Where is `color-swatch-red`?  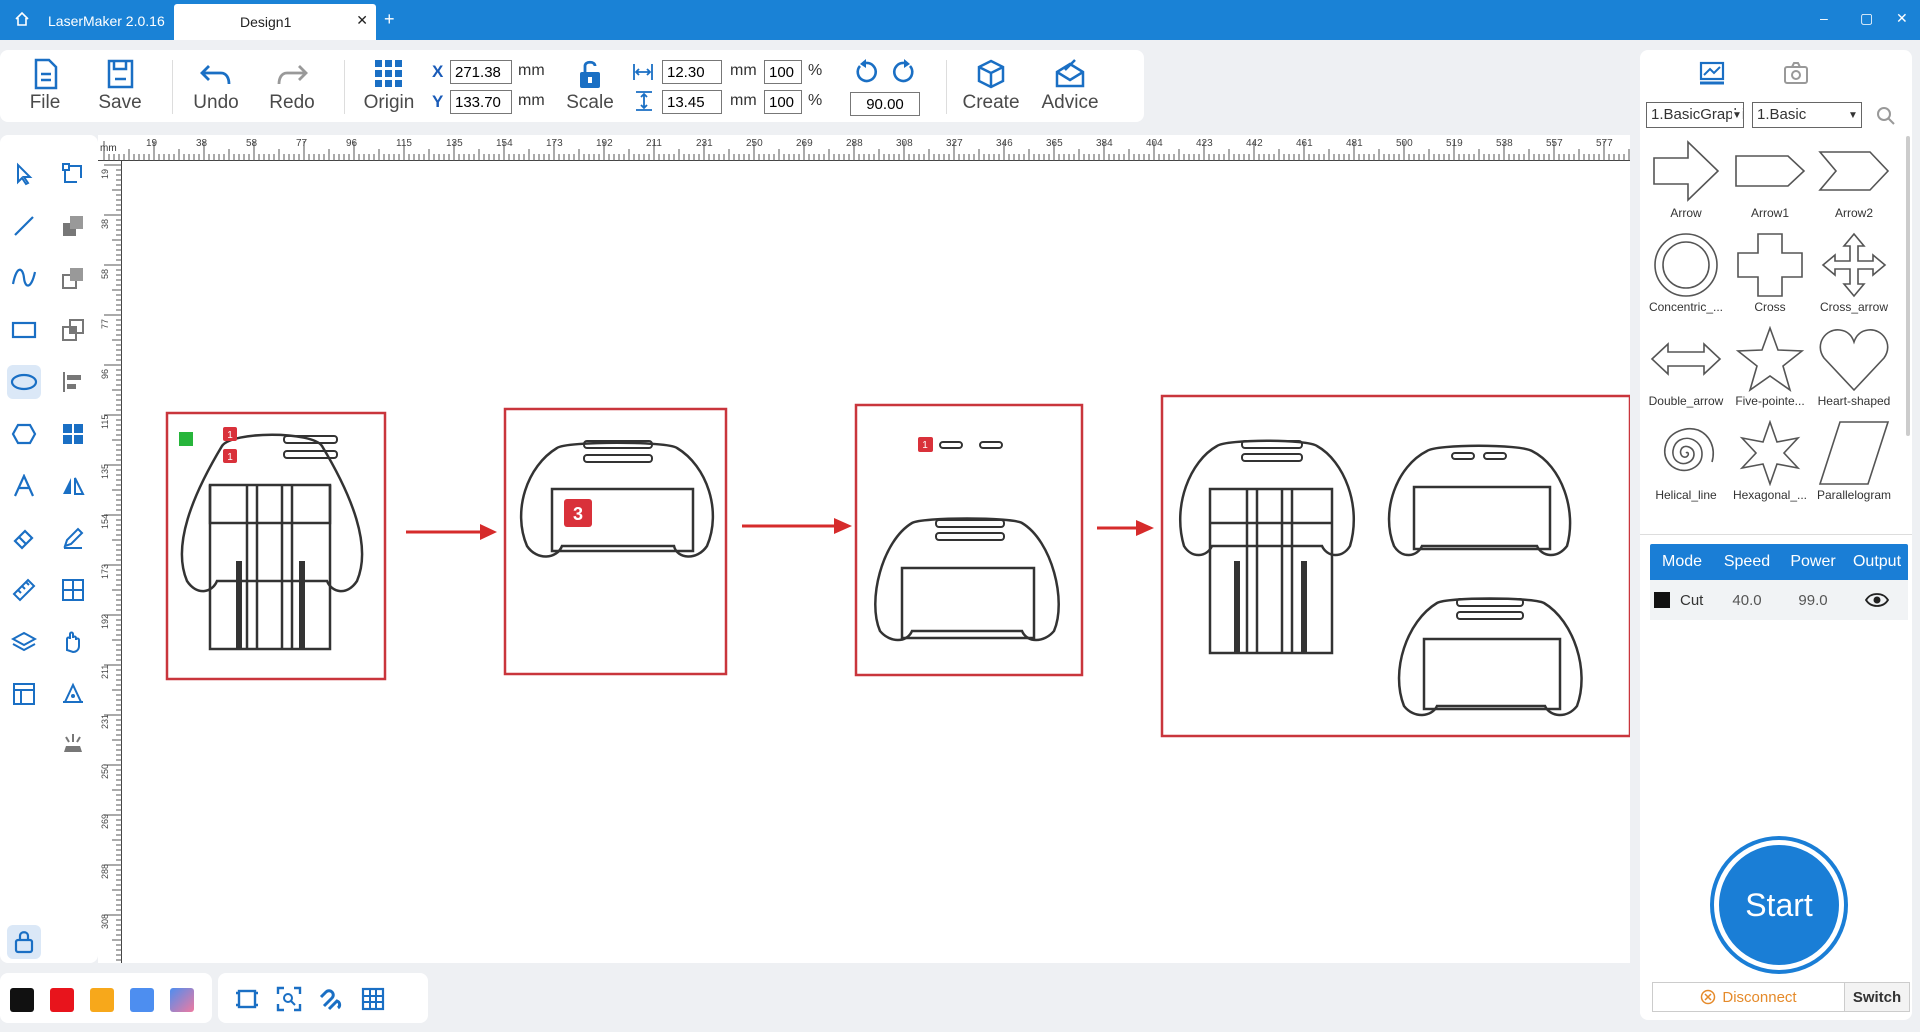 color-swatch-red is located at coordinates (62, 1000).